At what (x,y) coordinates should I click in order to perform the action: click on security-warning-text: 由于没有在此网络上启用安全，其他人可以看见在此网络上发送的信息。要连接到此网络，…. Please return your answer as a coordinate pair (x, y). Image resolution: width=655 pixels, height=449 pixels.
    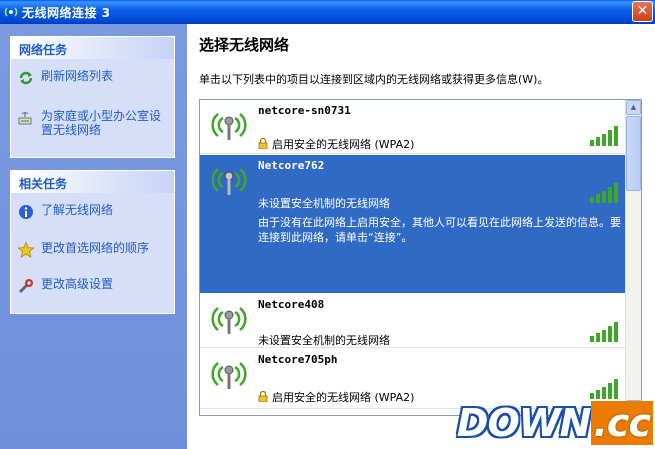
    Looking at the image, I should click on (439, 230).